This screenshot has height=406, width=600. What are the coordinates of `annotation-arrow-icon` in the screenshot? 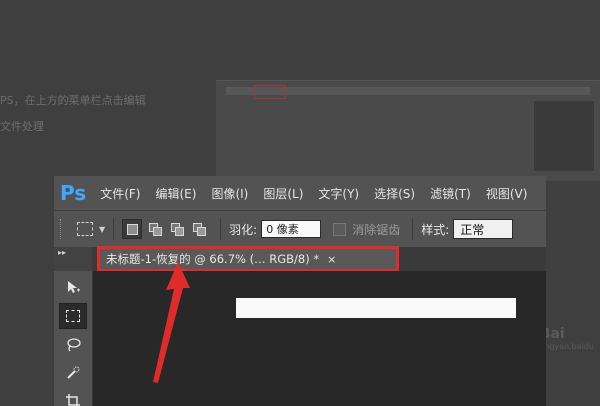 It's located at (171, 322).